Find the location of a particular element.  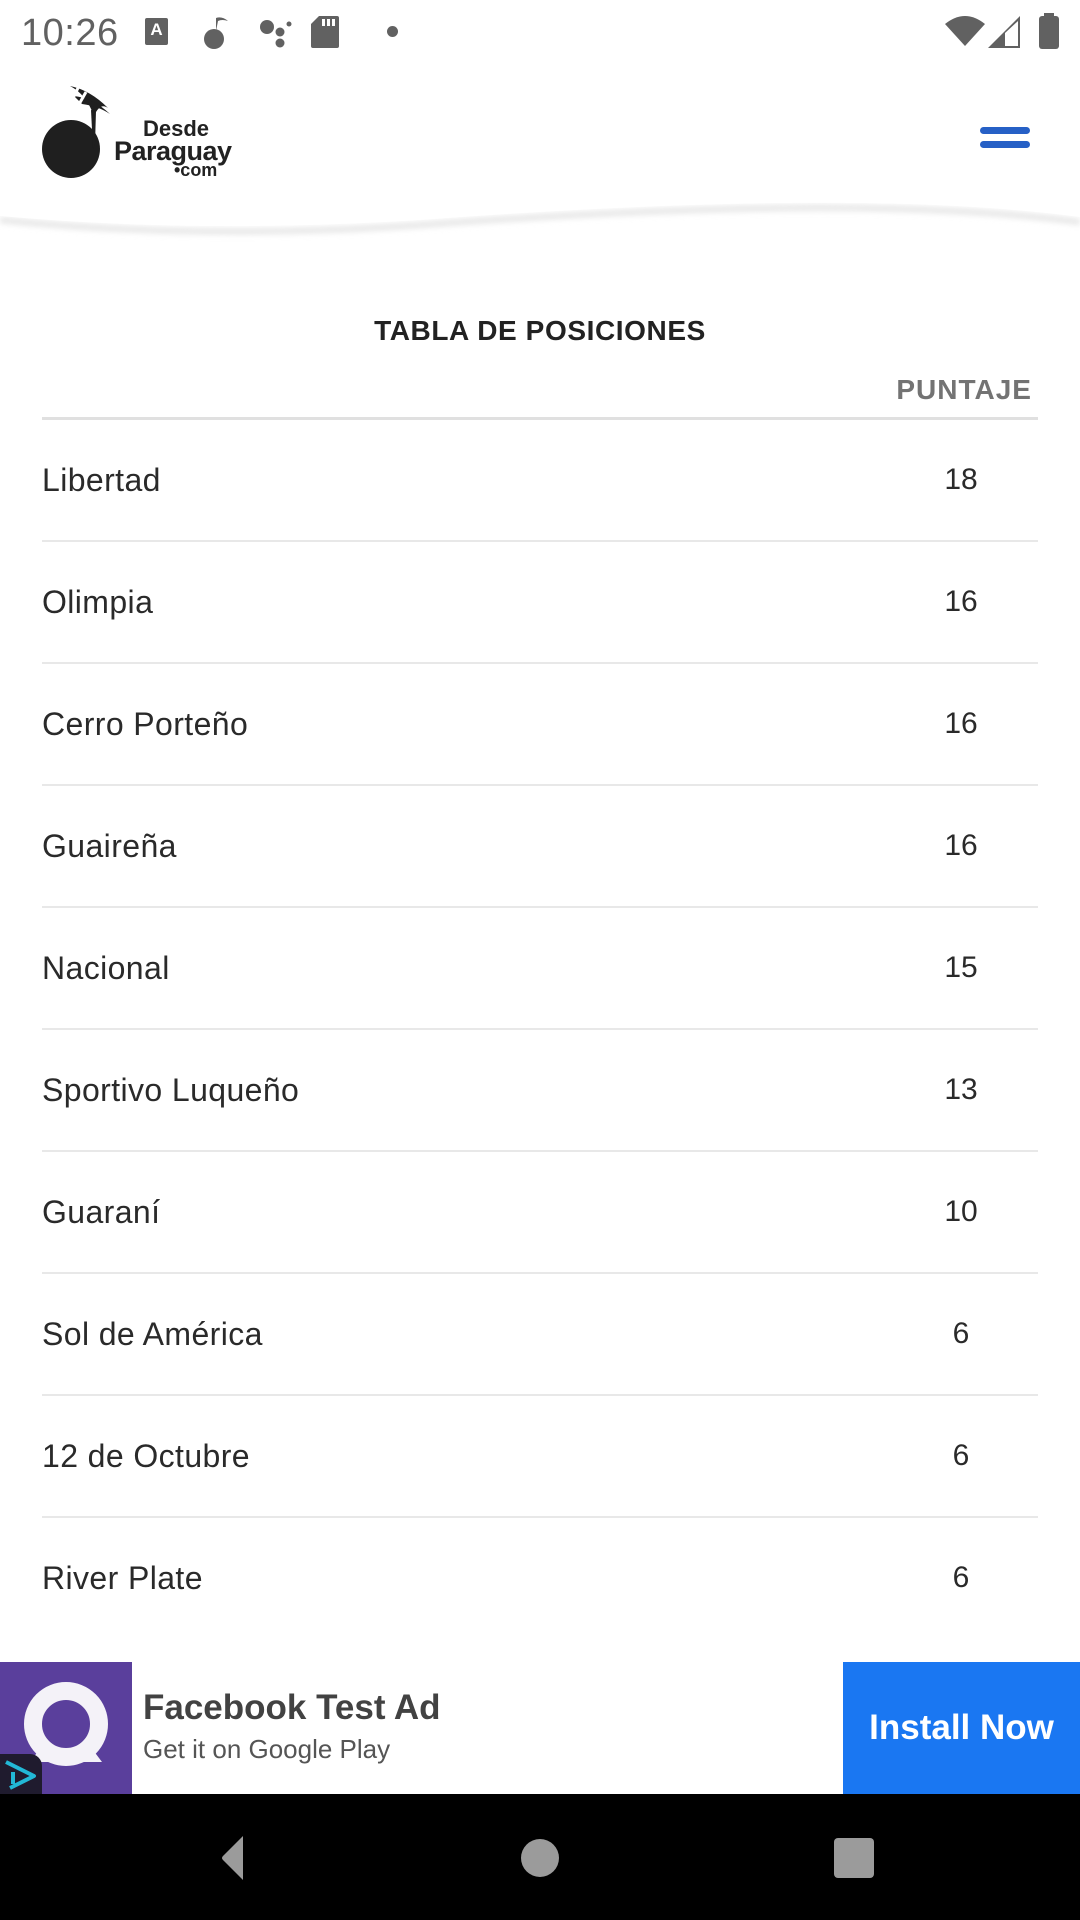

team-name: 12 de Octubre is located at coordinates (146, 1456).